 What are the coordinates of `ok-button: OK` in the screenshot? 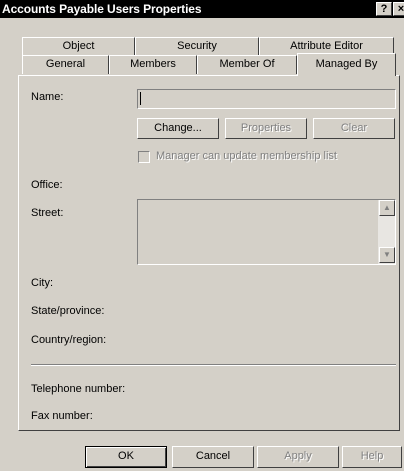 It's located at (126, 457).